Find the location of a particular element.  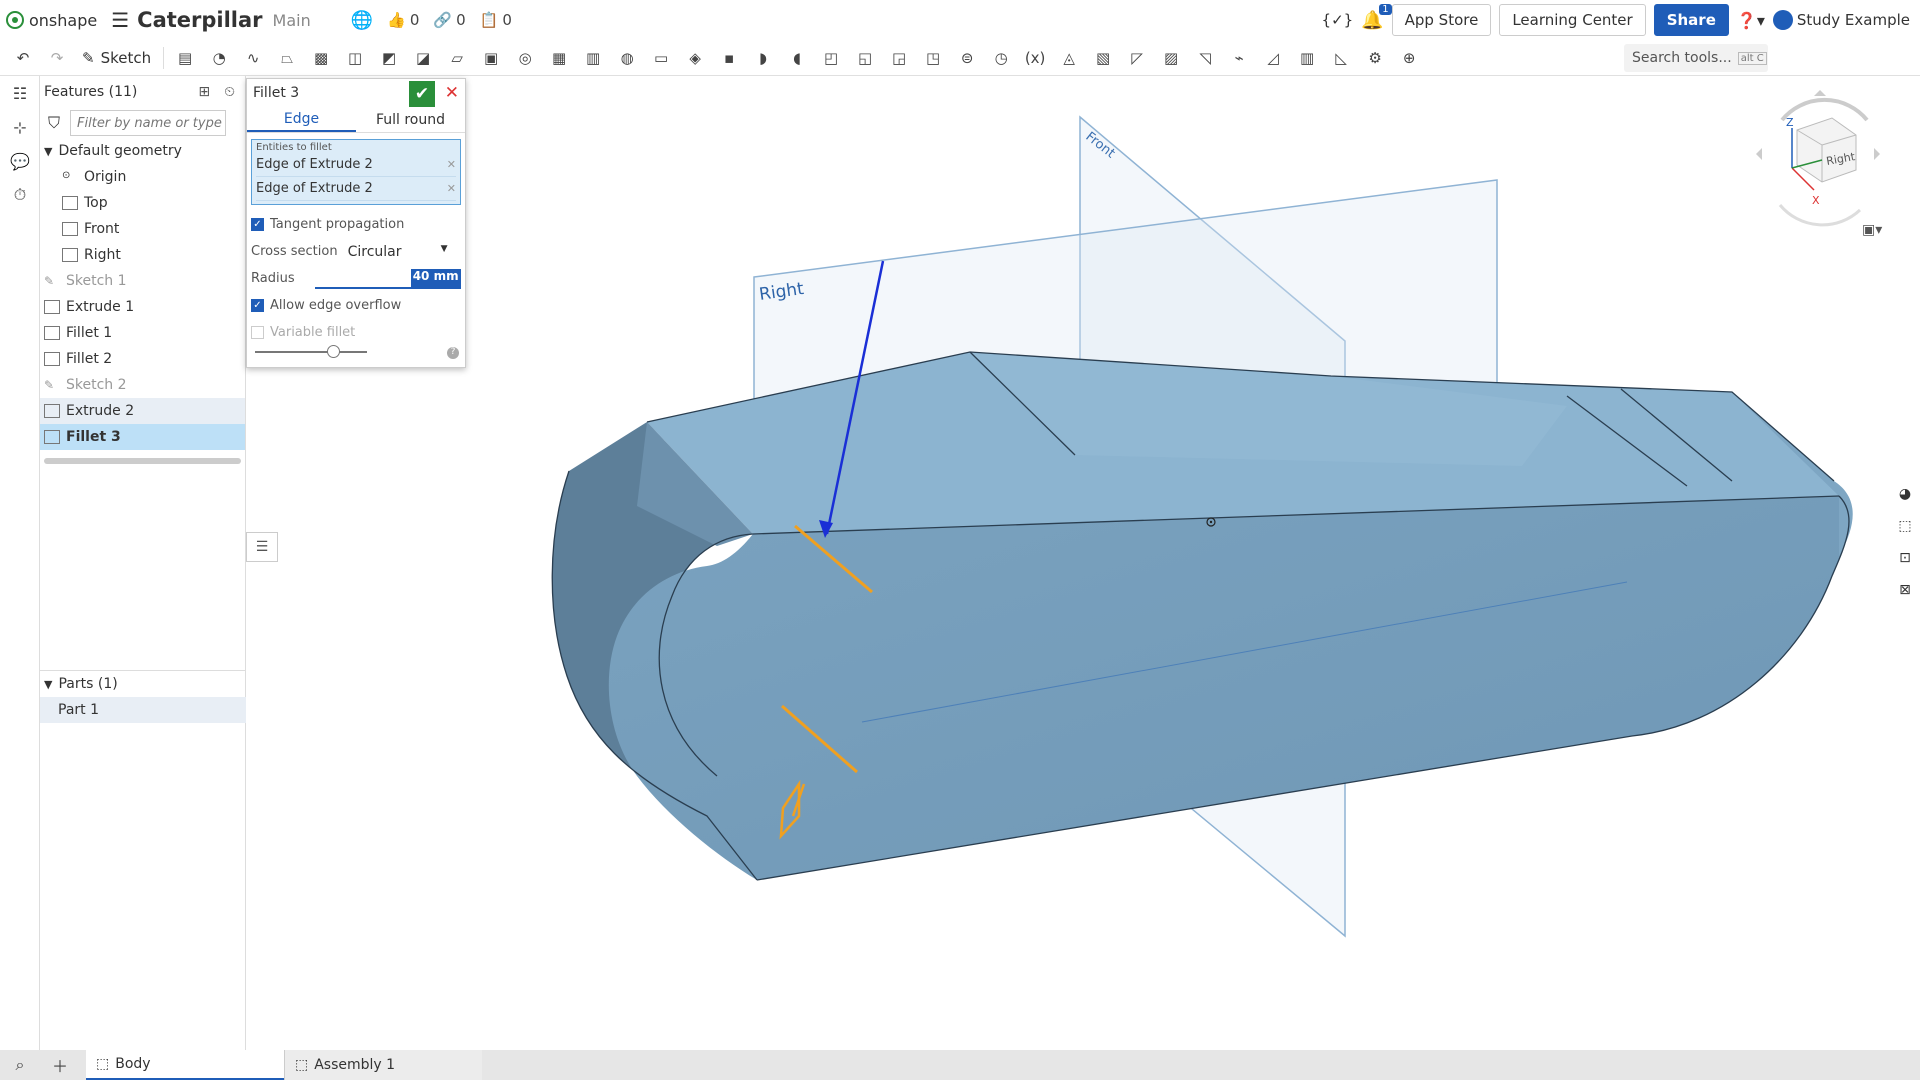

add-tab-icon: ＋ is located at coordinates (60, 1065).